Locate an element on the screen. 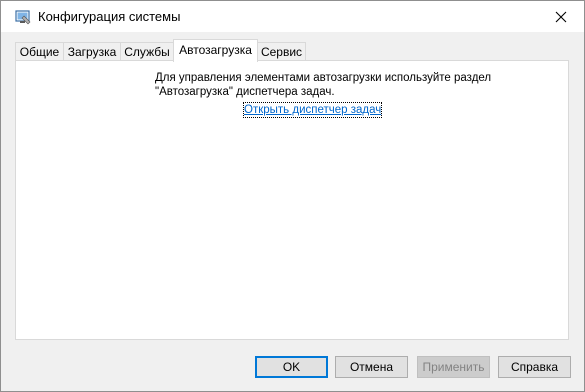 The width and height of the screenshot is (585, 392). close-button is located at coordinates (561, 16).